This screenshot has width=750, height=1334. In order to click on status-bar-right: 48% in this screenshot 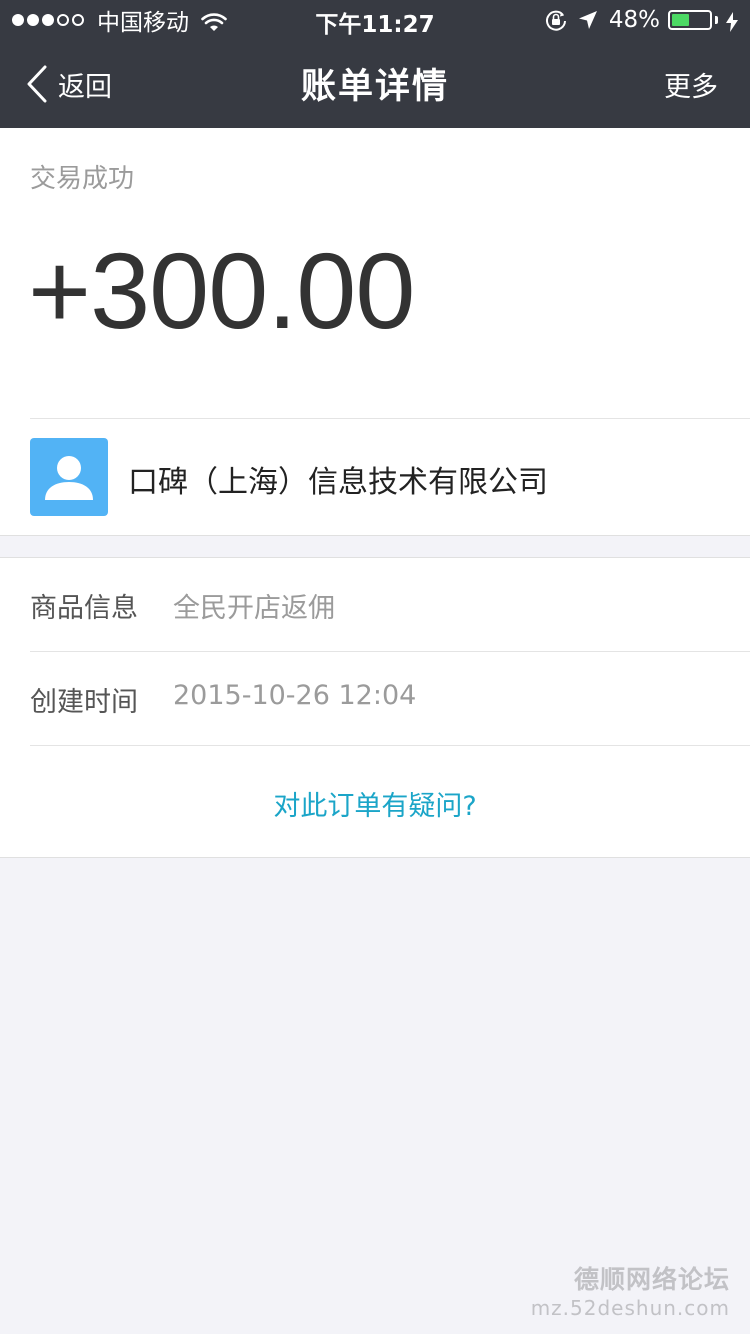, I will do `click(641, 20)`.